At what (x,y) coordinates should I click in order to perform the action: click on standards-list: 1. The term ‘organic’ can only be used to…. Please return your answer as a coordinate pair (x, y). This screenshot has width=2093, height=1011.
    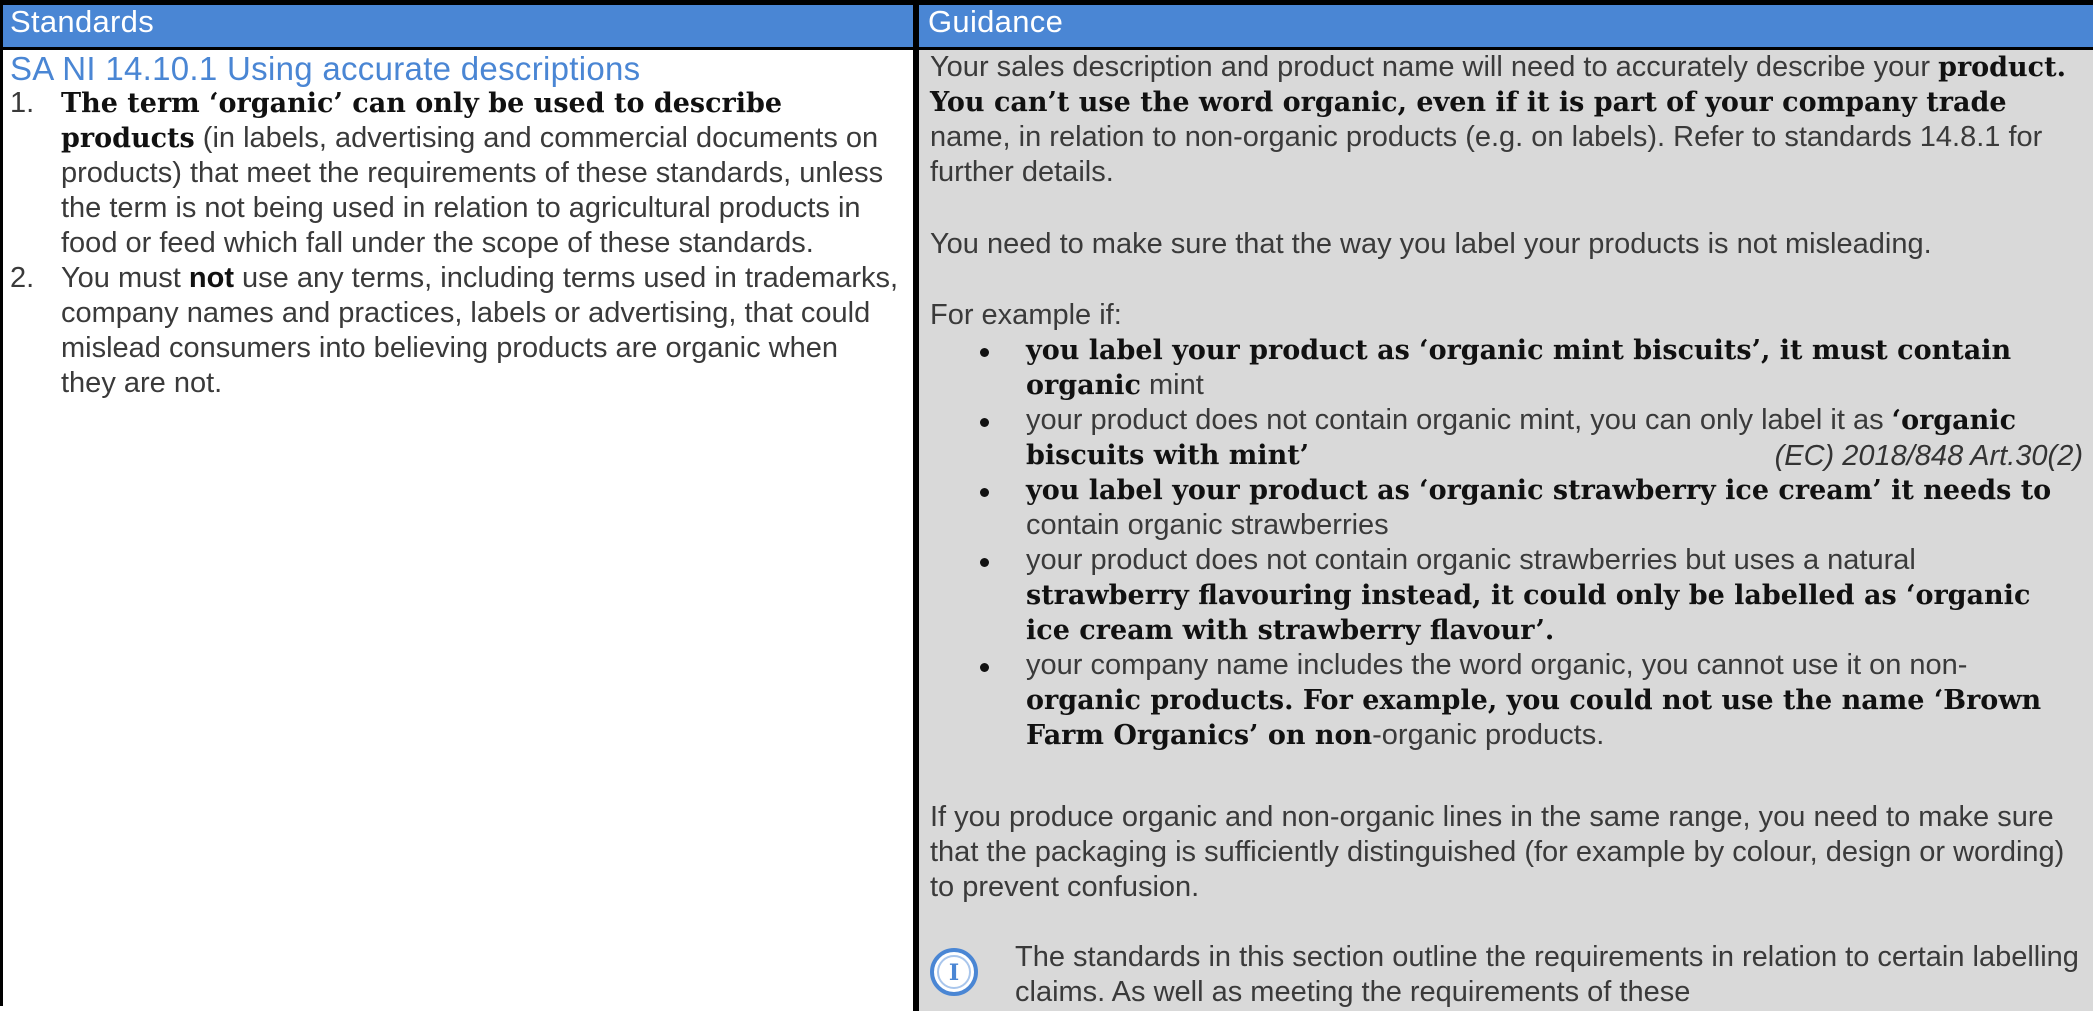
    Looking at the image, I should click on (455, 243).